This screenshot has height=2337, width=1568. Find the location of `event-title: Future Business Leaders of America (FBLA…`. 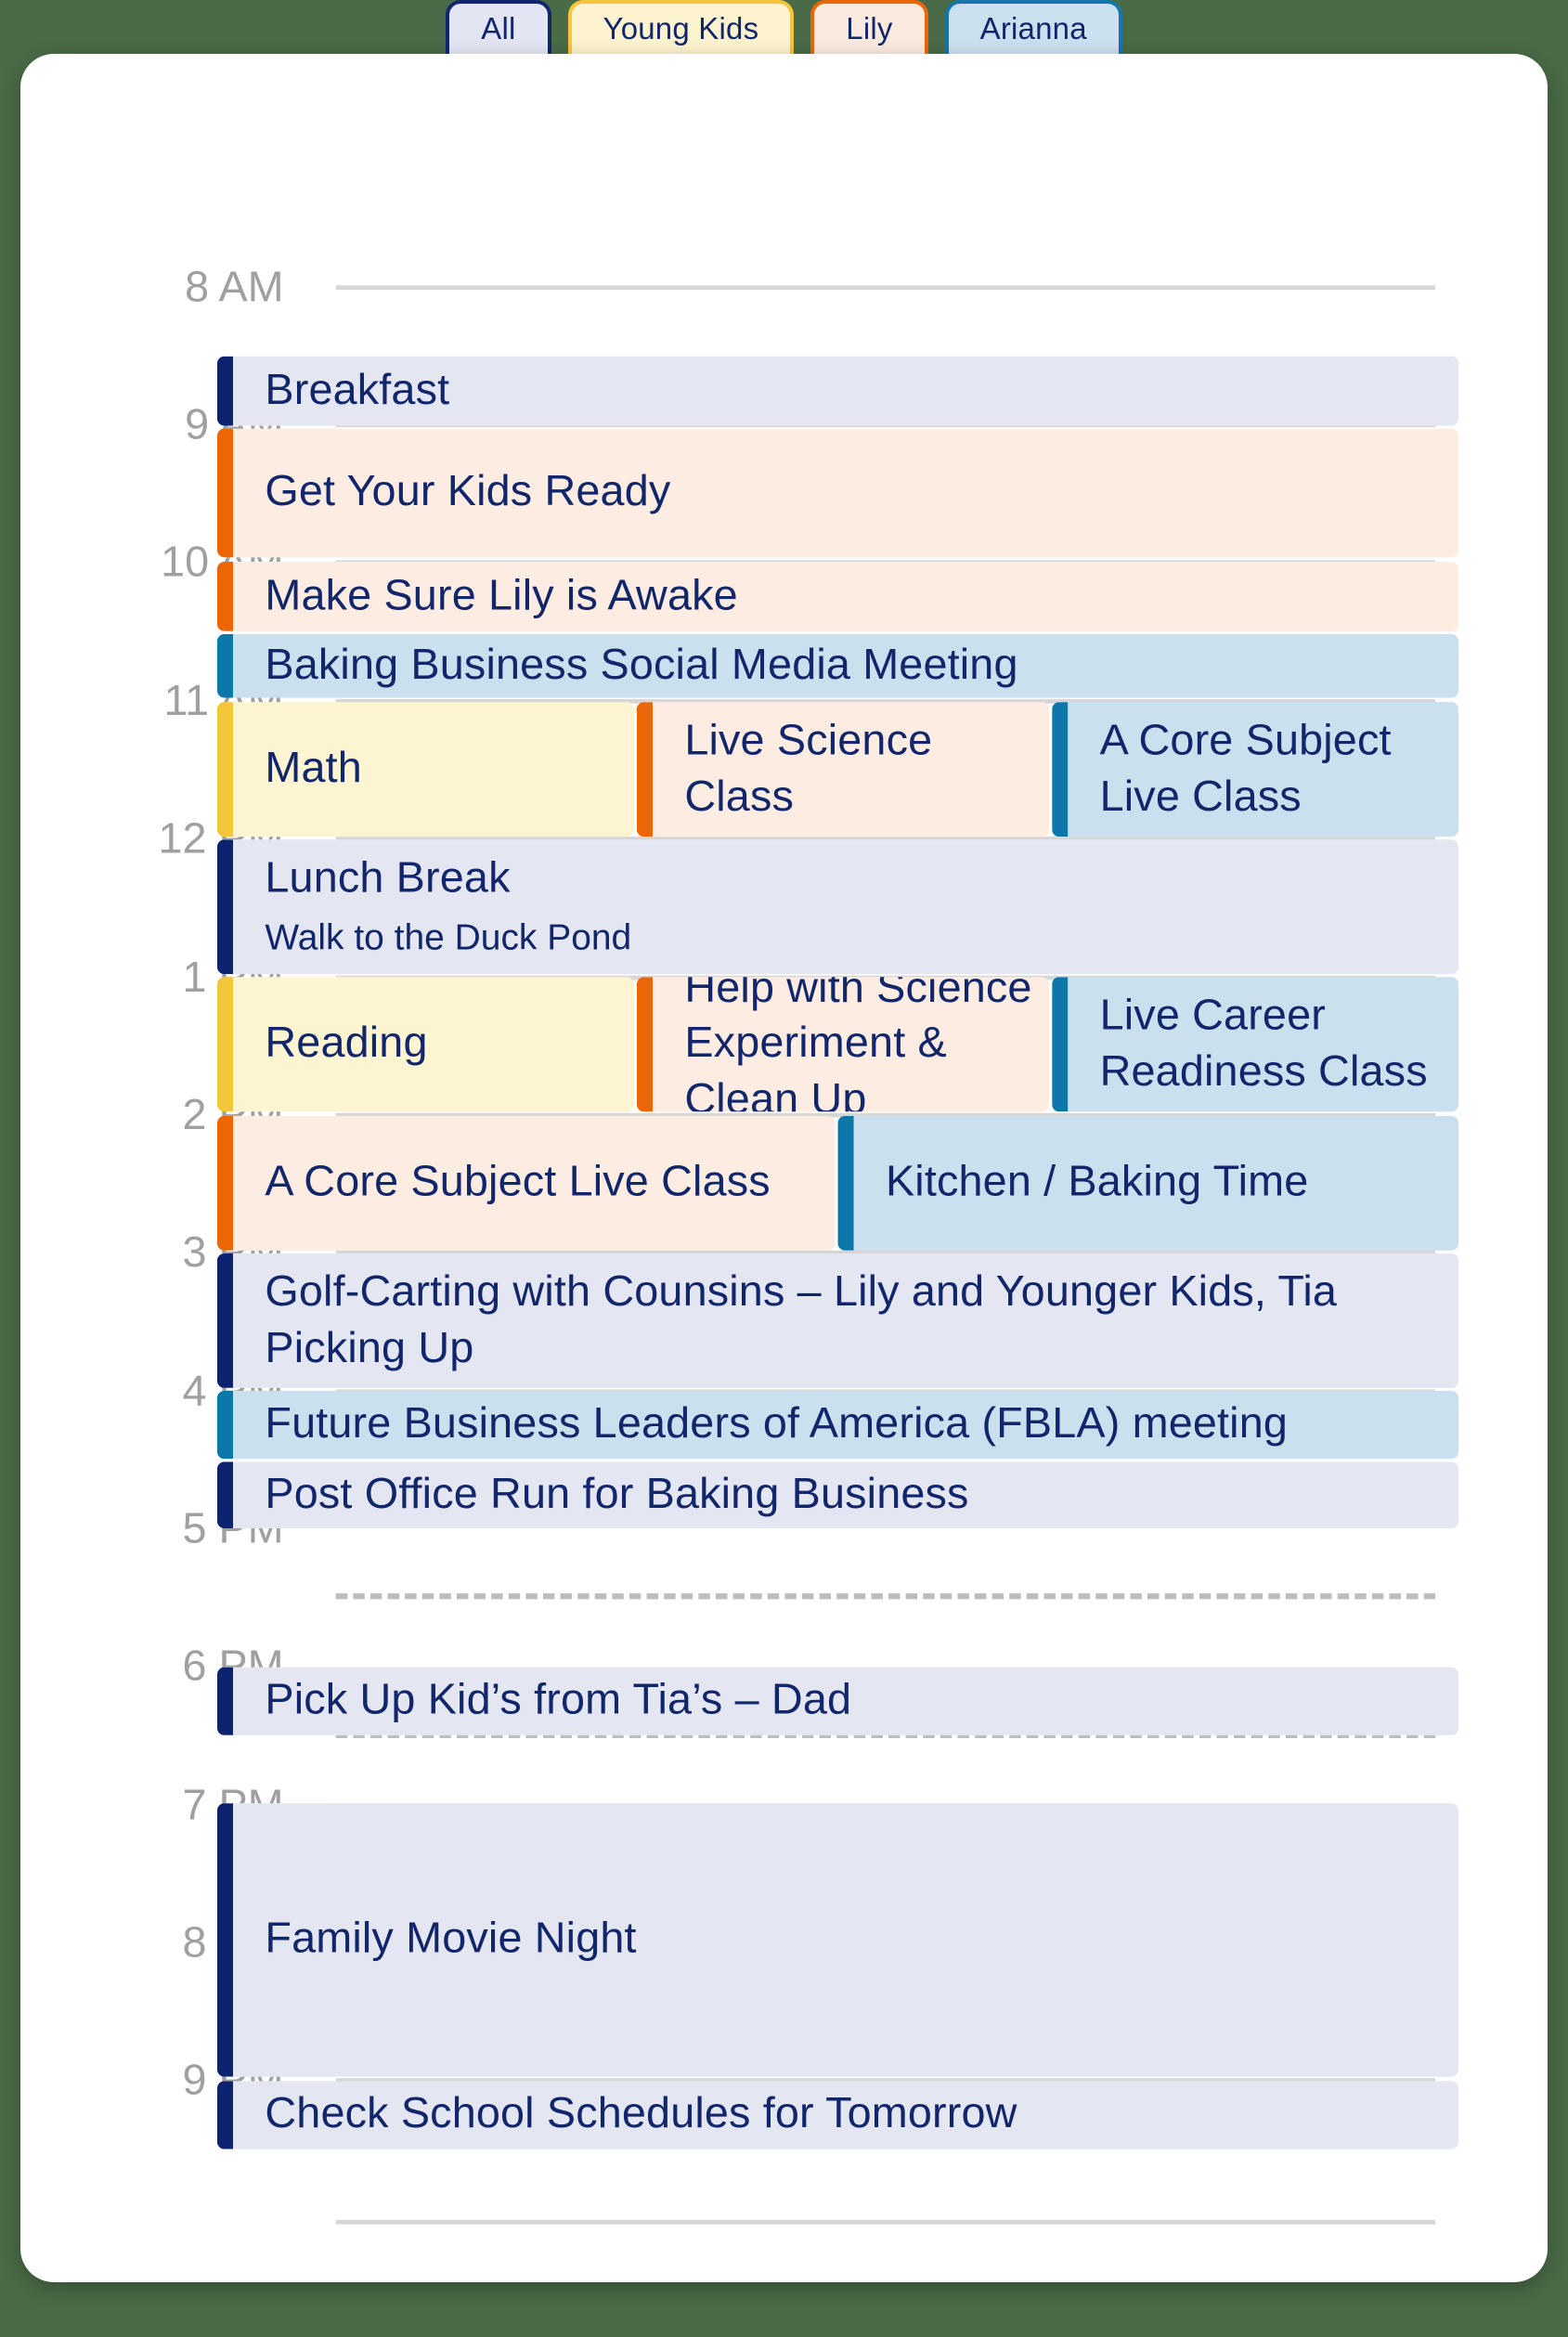

event-title: Future Business Leaders of America (FBLA… is located at coordinates (777, 1423).